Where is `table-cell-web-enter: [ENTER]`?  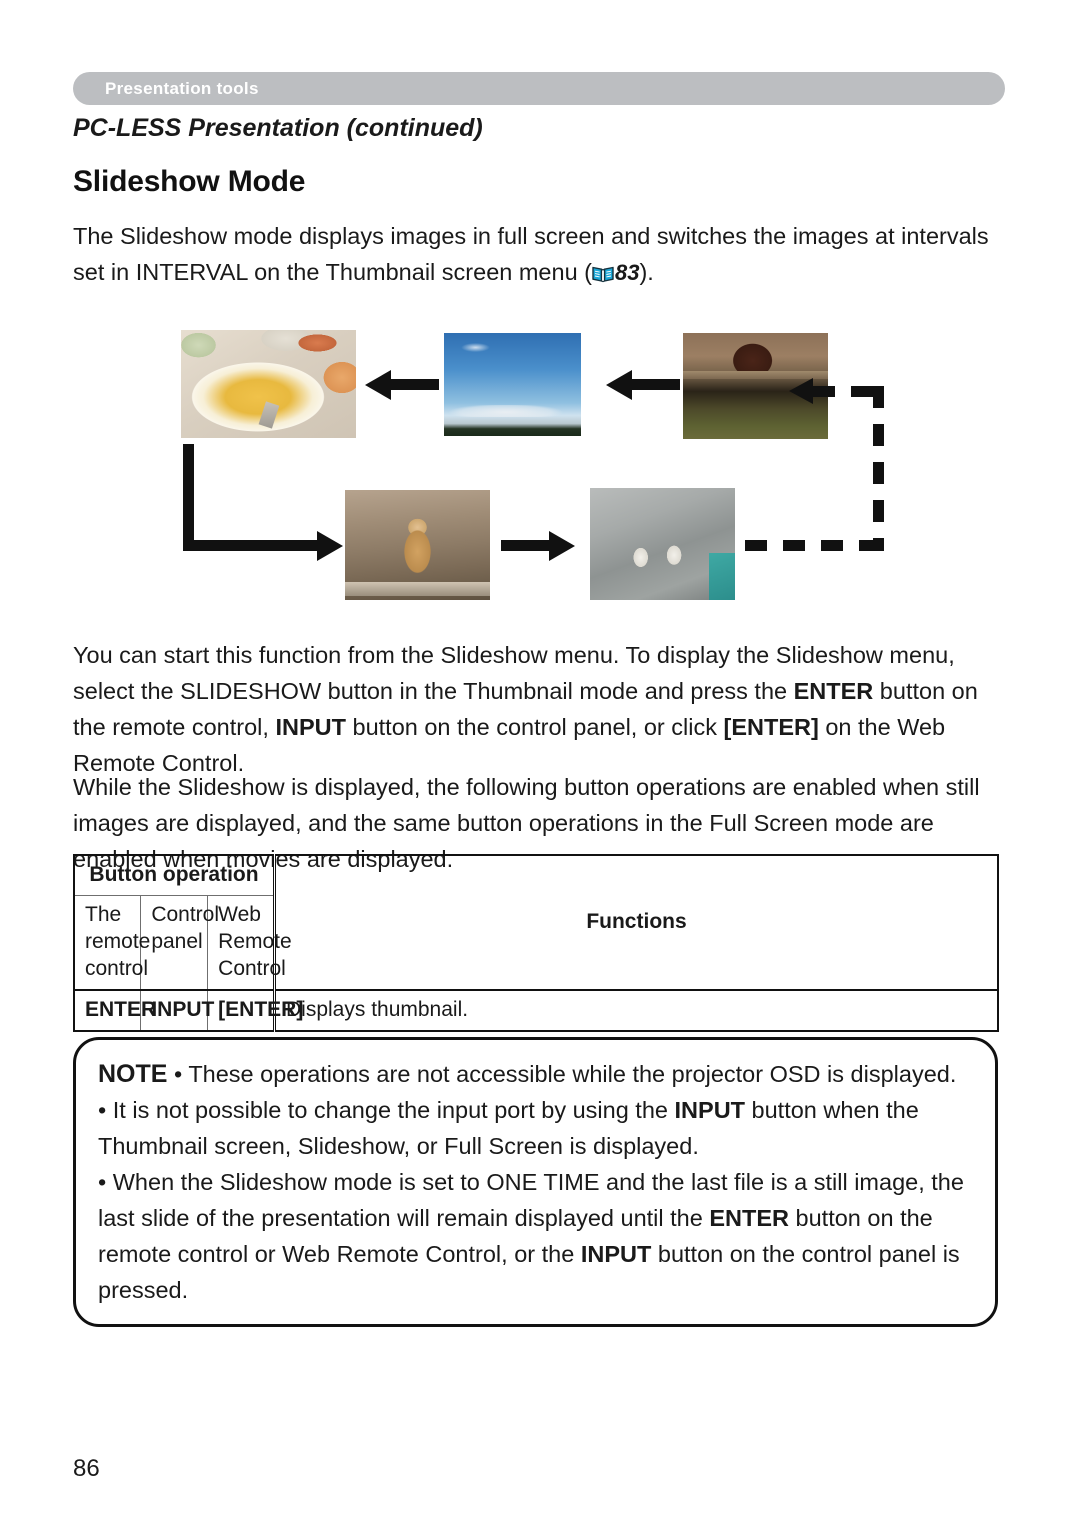 table-cell-web-enter: [ENTER] is located at coordinates (255, 1010).